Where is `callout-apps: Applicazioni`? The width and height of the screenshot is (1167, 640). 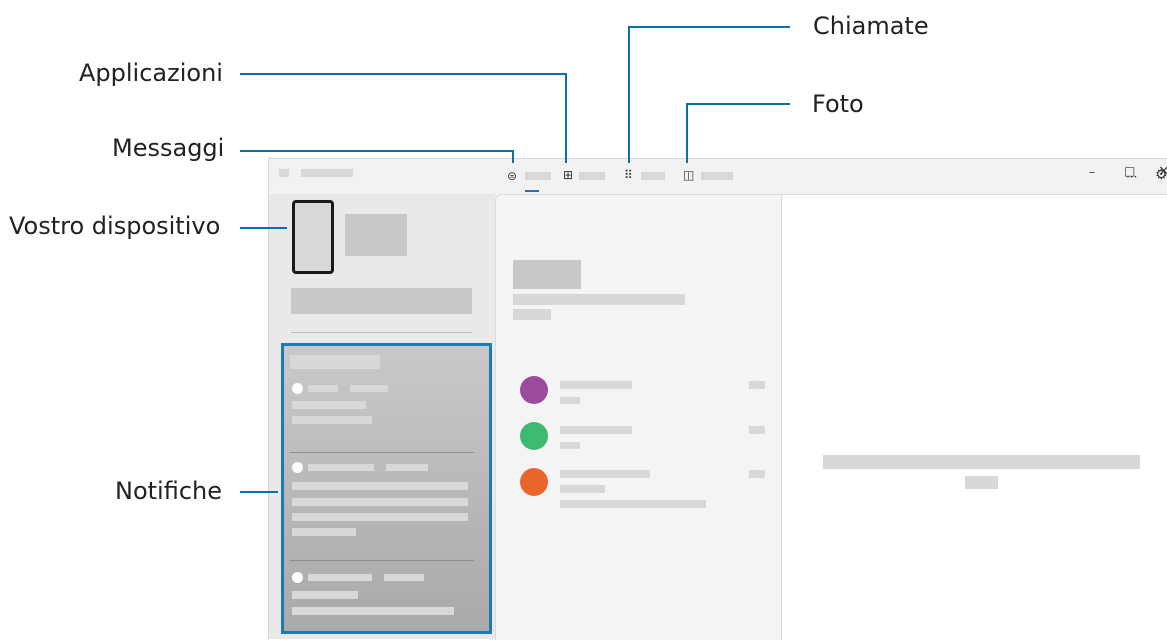
callout-apps: Applicazioni is located at coordinates (151, 73).